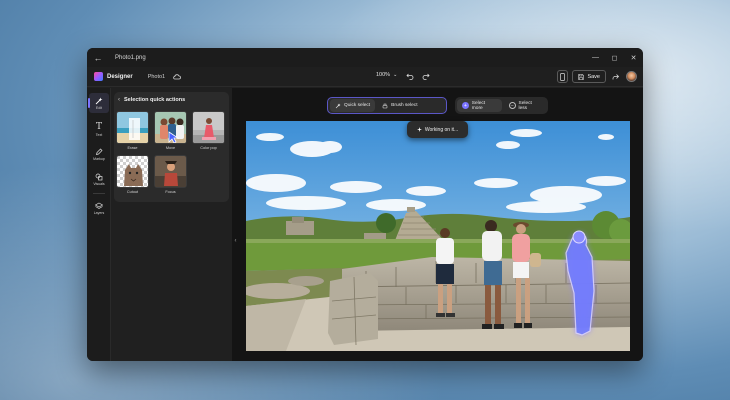  Describe the element at coordinates (395, 75) in the screenshot. I see `chevron-down-icon: ⌄` at that location.